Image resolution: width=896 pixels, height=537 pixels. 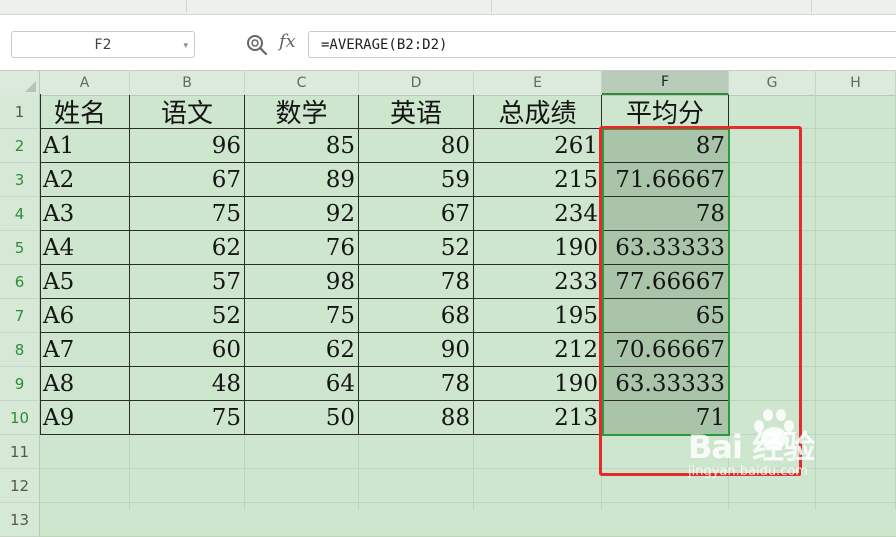 What do you see at coordinates (302, 282) in the screenshot?
I see `table-cell: 98` at bounding box center [302, 282].